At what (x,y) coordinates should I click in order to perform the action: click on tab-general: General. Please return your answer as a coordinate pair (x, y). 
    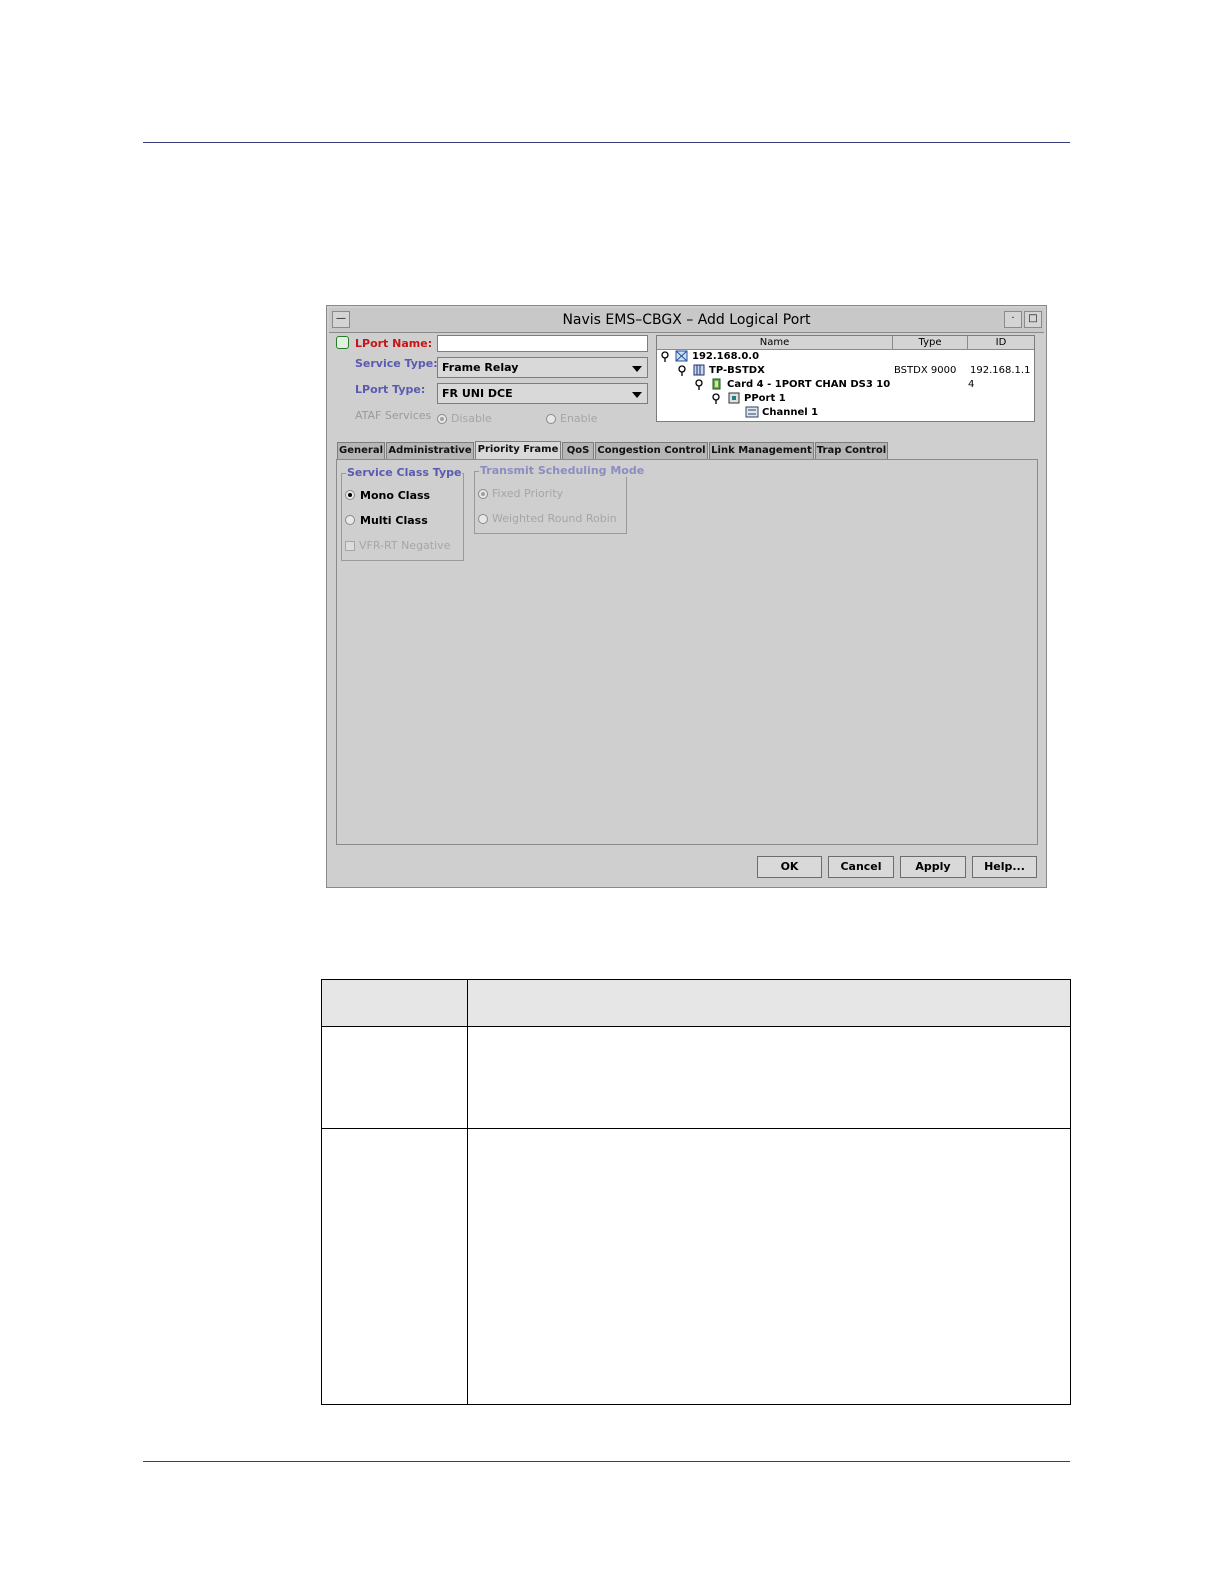
    Looking at the image, I should click on (361, 450).